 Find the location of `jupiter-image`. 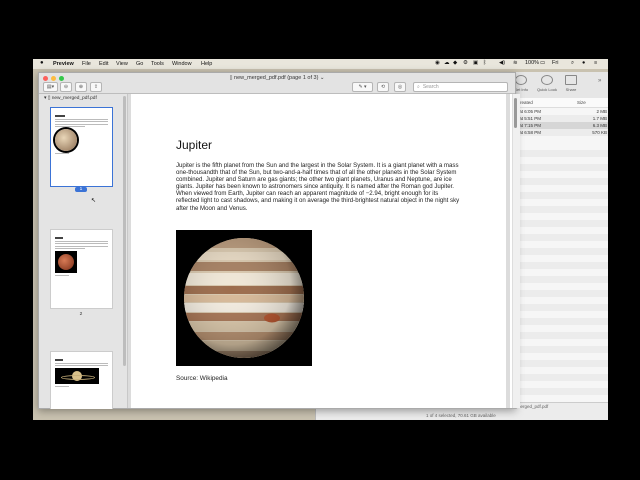

jupiter-image is located at coordinates (244, 298).